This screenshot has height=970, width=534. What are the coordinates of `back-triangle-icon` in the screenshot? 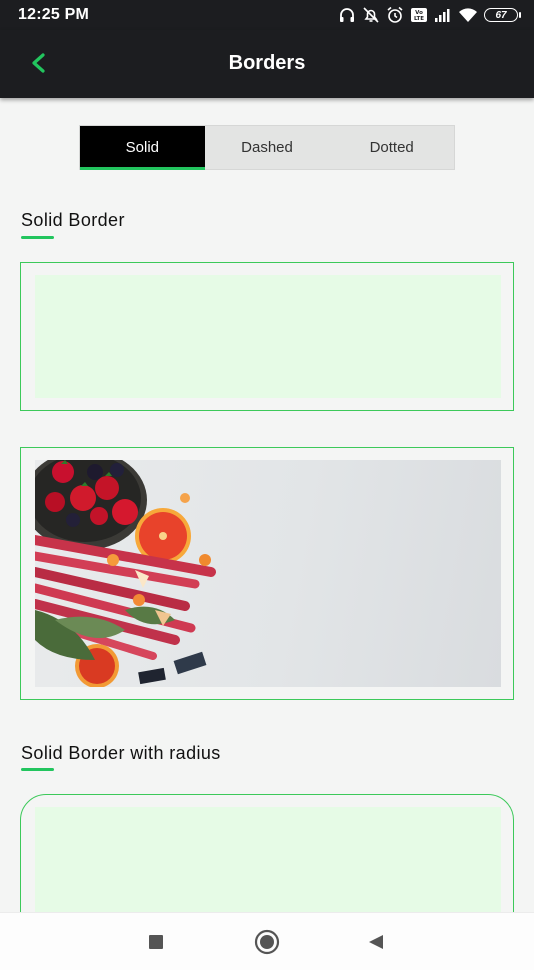 It's located at (376, 944).